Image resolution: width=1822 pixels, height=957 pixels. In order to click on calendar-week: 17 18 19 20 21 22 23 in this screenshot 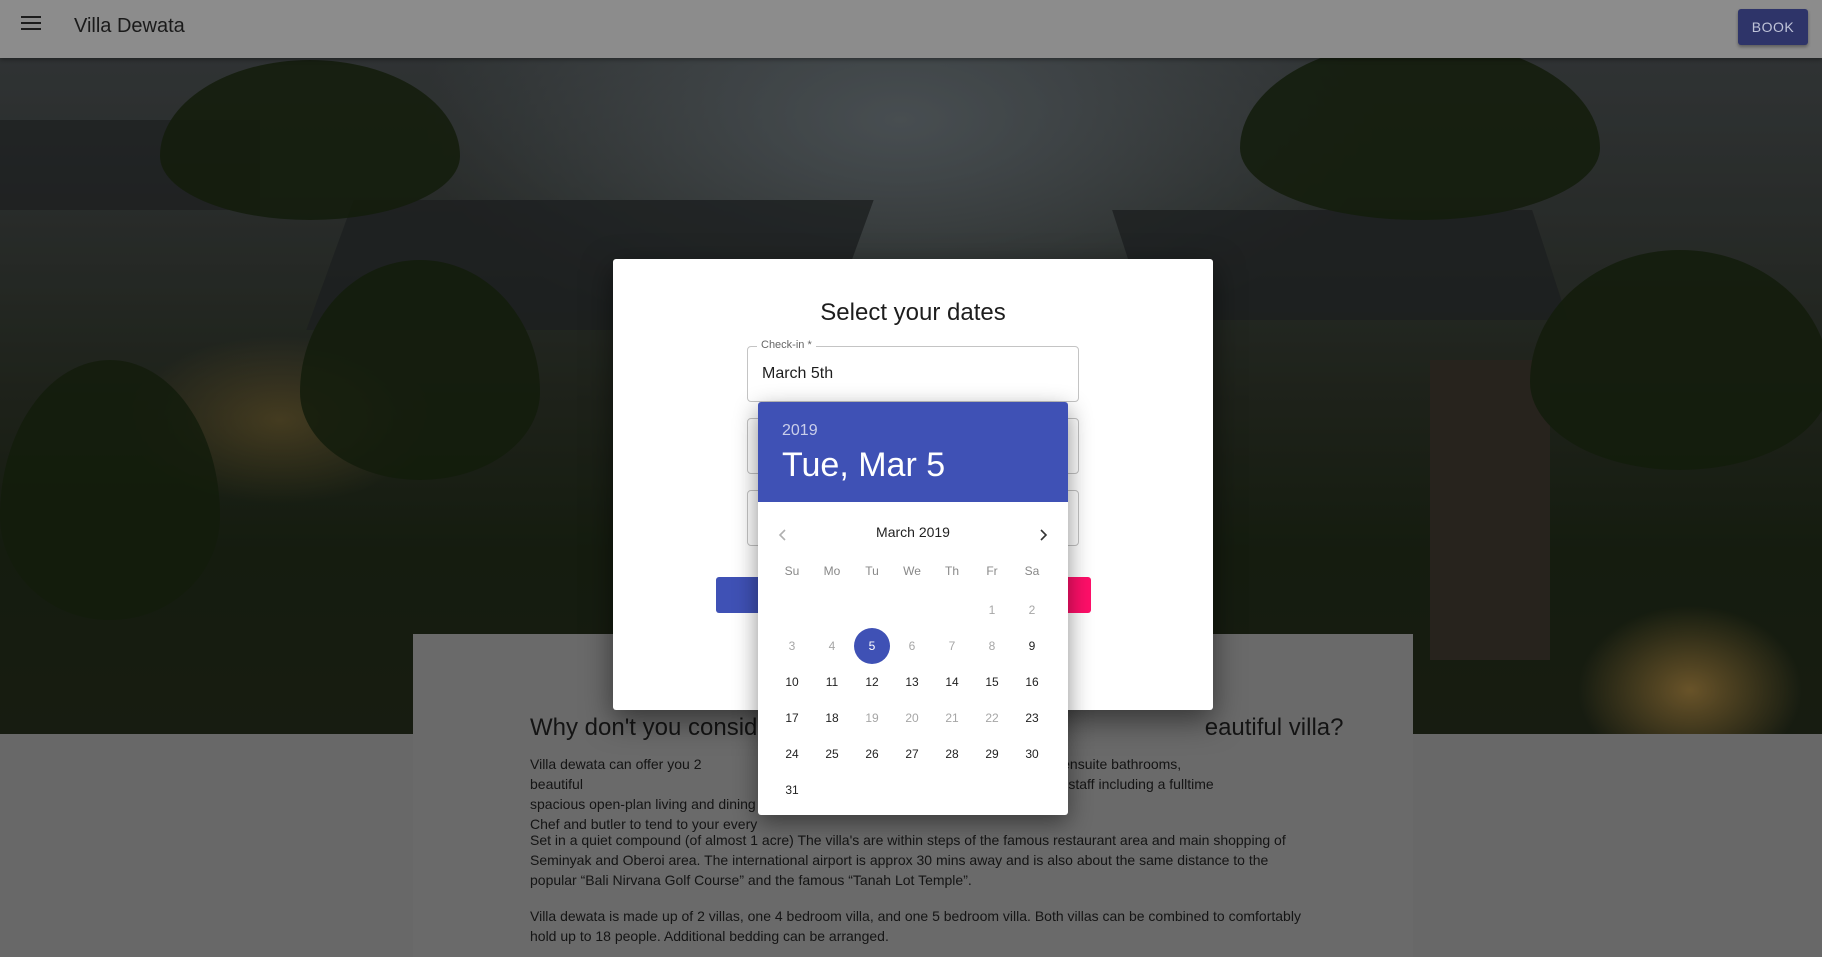, I will do `click(912, 718)`.